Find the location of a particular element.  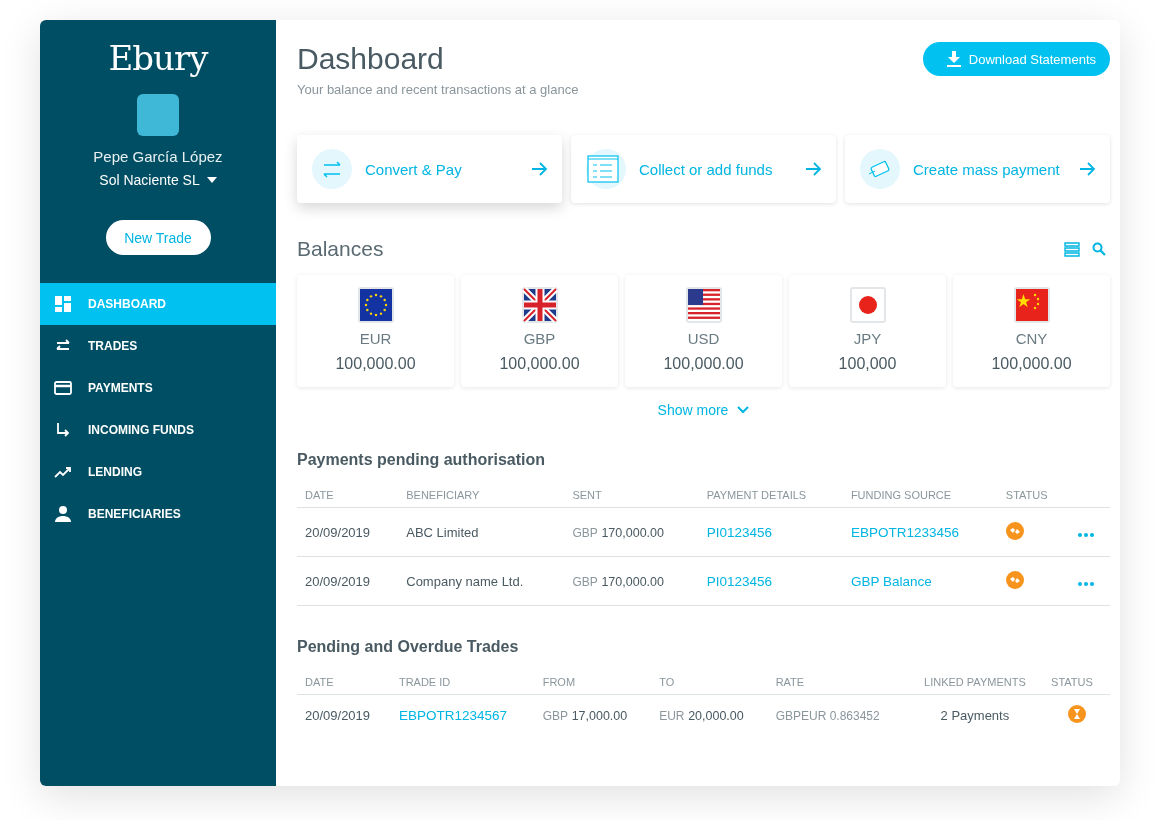

new-trade-button: New Trade is located at coordinates (158, 237).